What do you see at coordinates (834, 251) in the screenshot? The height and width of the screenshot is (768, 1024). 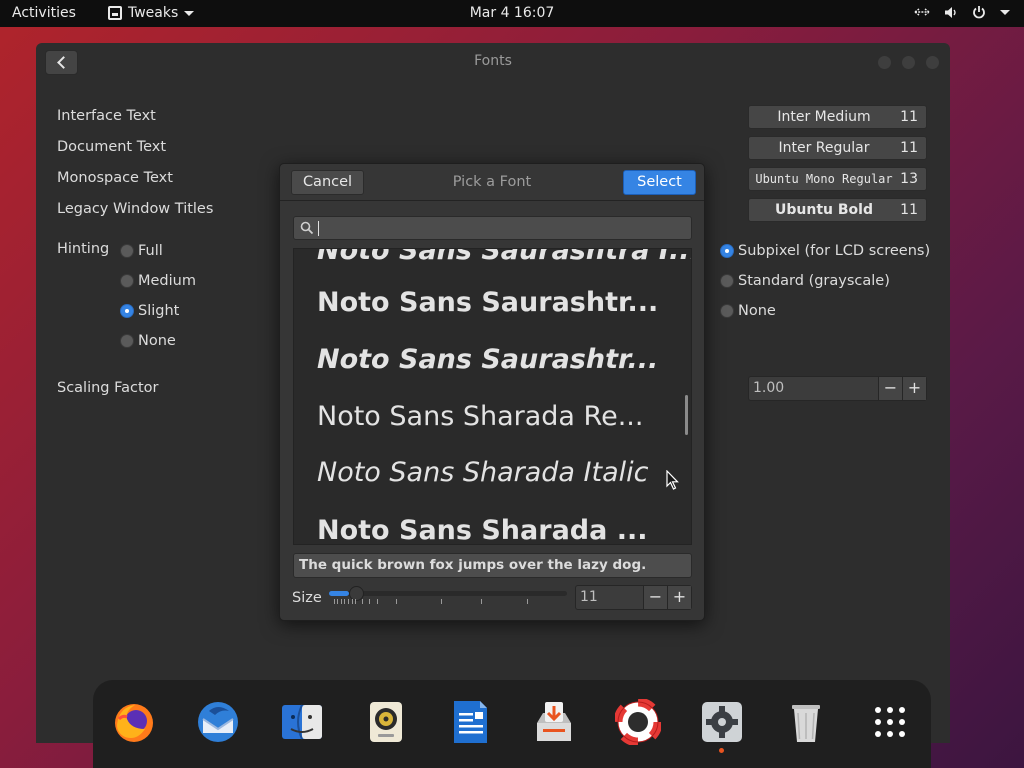 I see `option-label: Subpixel (for LCD screens)` at bounding box center [834, 251].